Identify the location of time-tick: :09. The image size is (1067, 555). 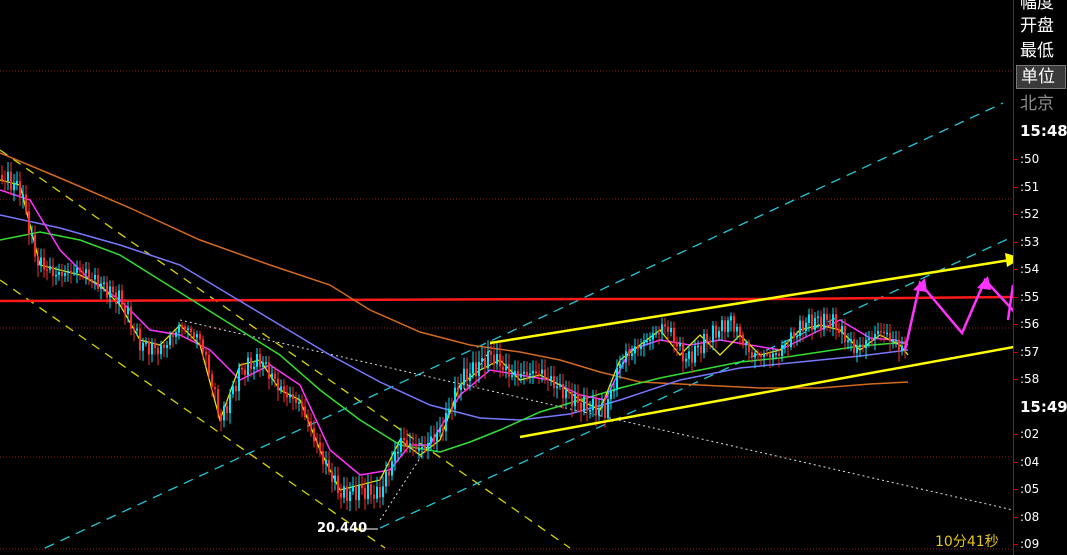
(1026, 544).